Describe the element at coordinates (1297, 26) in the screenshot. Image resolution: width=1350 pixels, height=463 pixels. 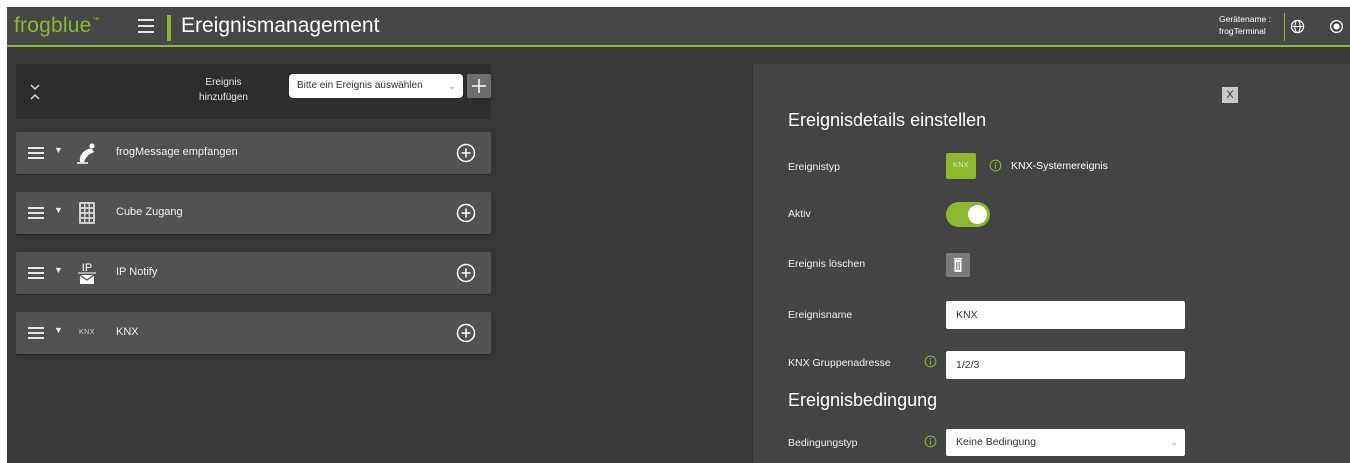
I see `globe-icon` at that location.